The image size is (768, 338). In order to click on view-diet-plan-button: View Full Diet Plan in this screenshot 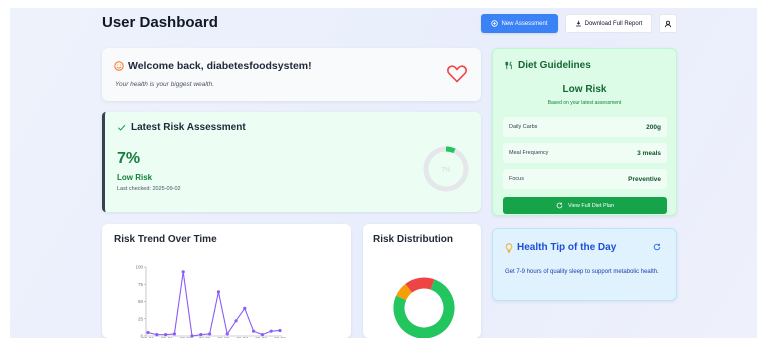, I will do `click(585, 205)`.